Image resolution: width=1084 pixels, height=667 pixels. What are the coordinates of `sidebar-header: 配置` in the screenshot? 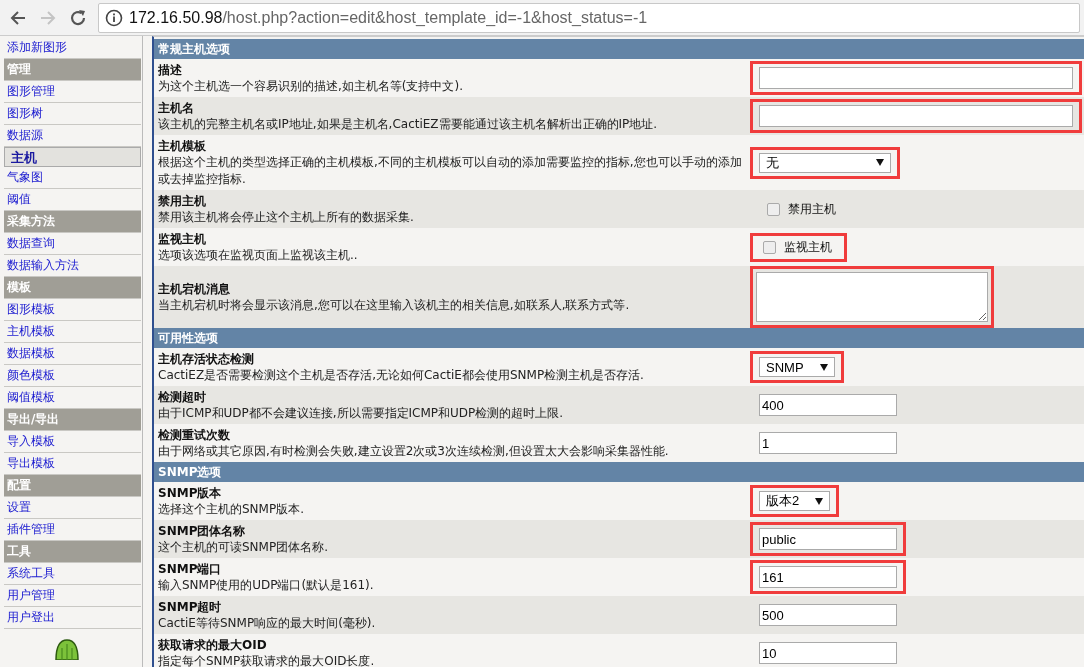 It's located at (72, 486).